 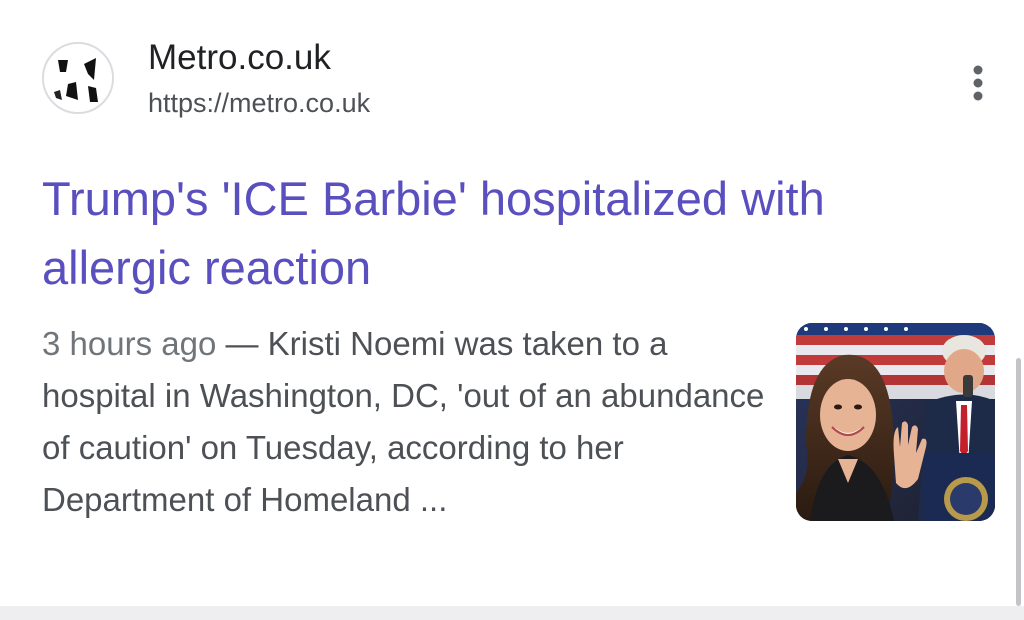 I want to click on source-header: Metro.co.uk https://metro.co.uk, so click(x=512, y=78).